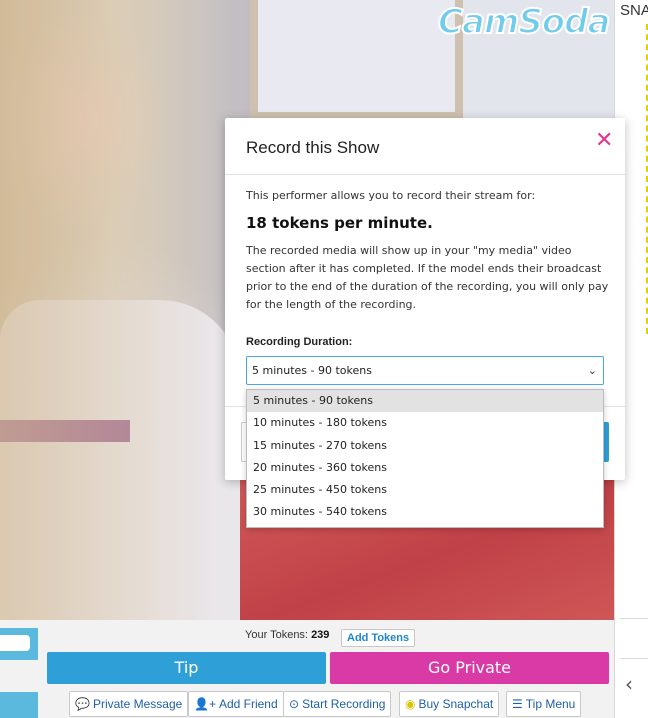 The width and height of the screenshot is (648, 718). I want to click on modal-title: Record this Show, so click(313, 147).